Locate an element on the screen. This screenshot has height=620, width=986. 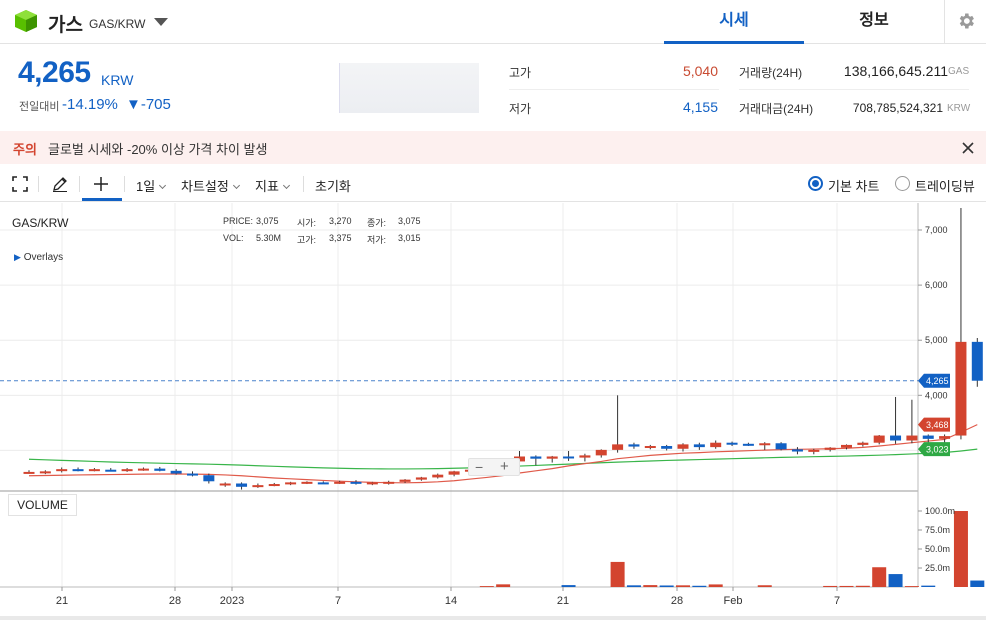
amount-24h-value: 708,785,524,321 is located at coordinates (897, 108).